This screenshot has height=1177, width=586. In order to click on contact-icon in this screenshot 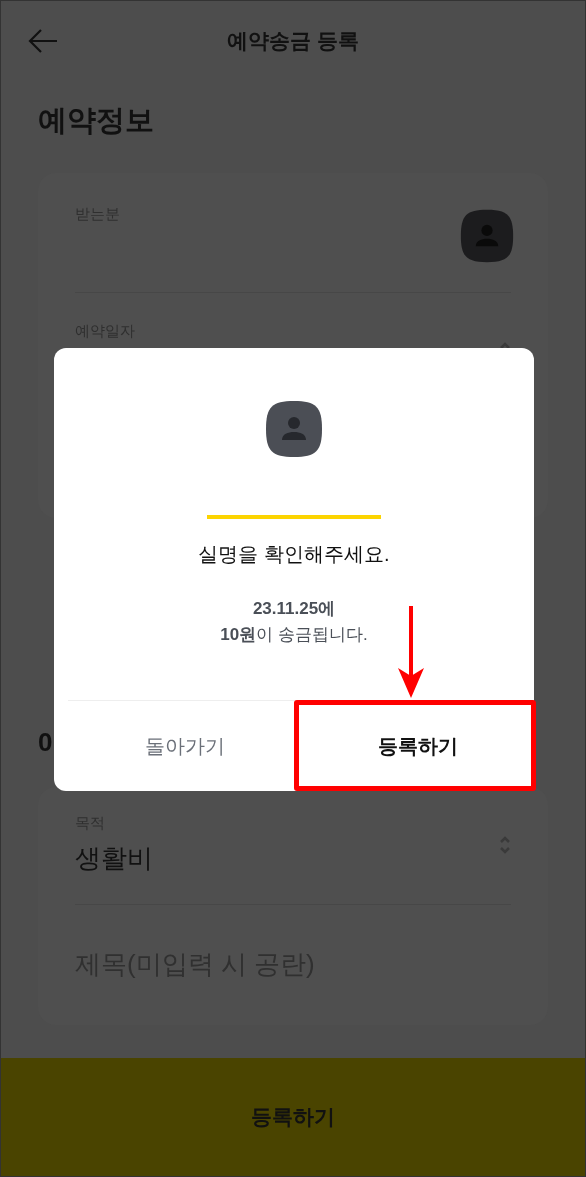, I will do `click(487, 235)`.